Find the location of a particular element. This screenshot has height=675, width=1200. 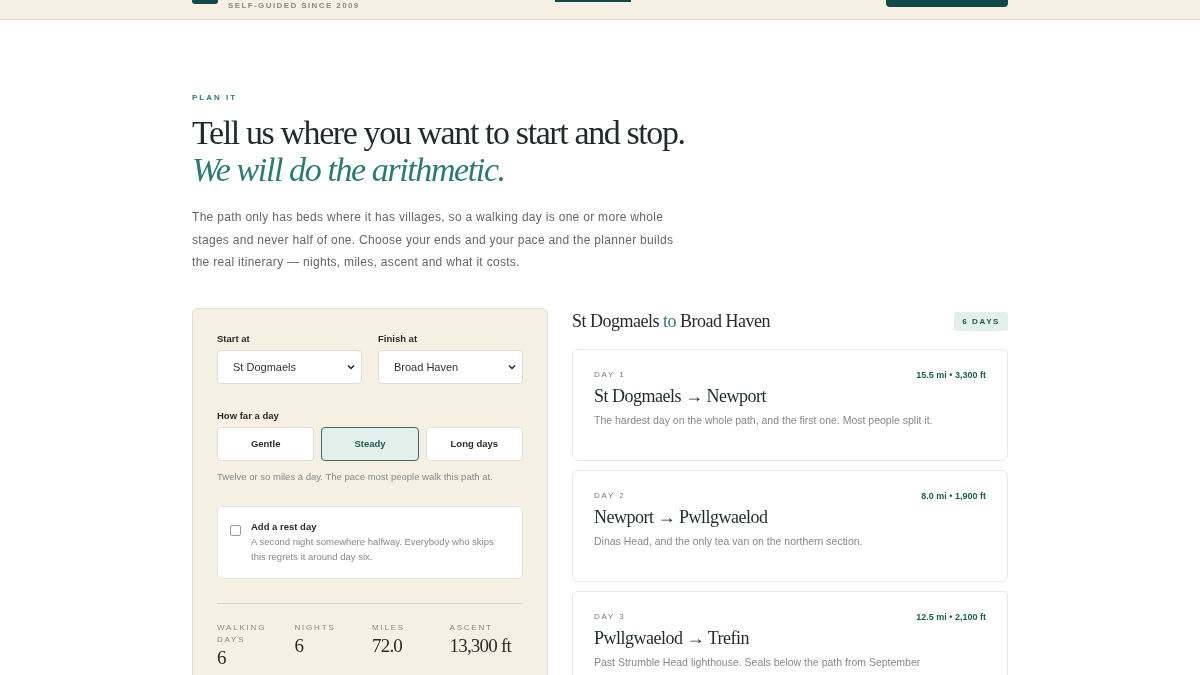

pace-option: Gentle is located at coordinates (266, 443).